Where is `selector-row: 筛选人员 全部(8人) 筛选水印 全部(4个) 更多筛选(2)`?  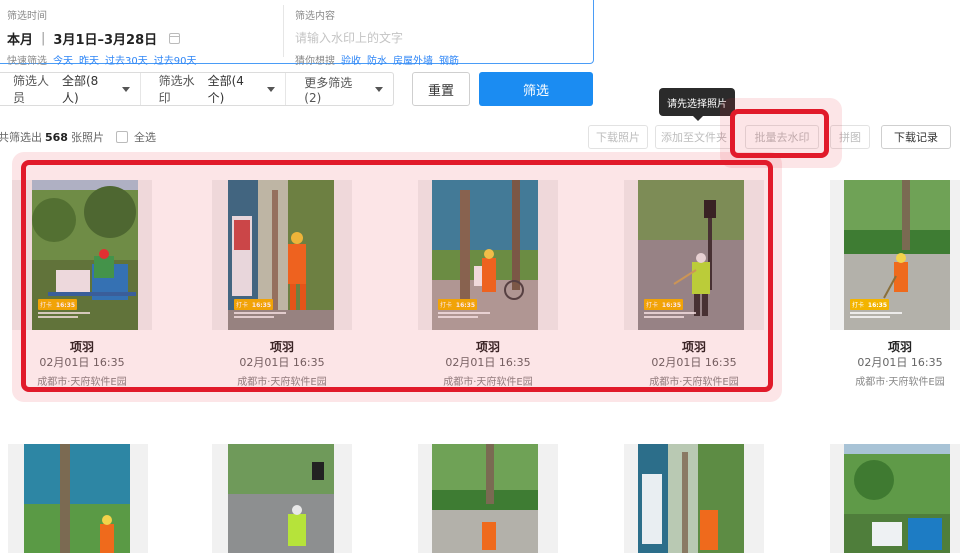
selector-row: 筛选人员 全部(8人) 筛选水印 全部(4个) 更多筛选(2) is located at coordinates (197, 89).